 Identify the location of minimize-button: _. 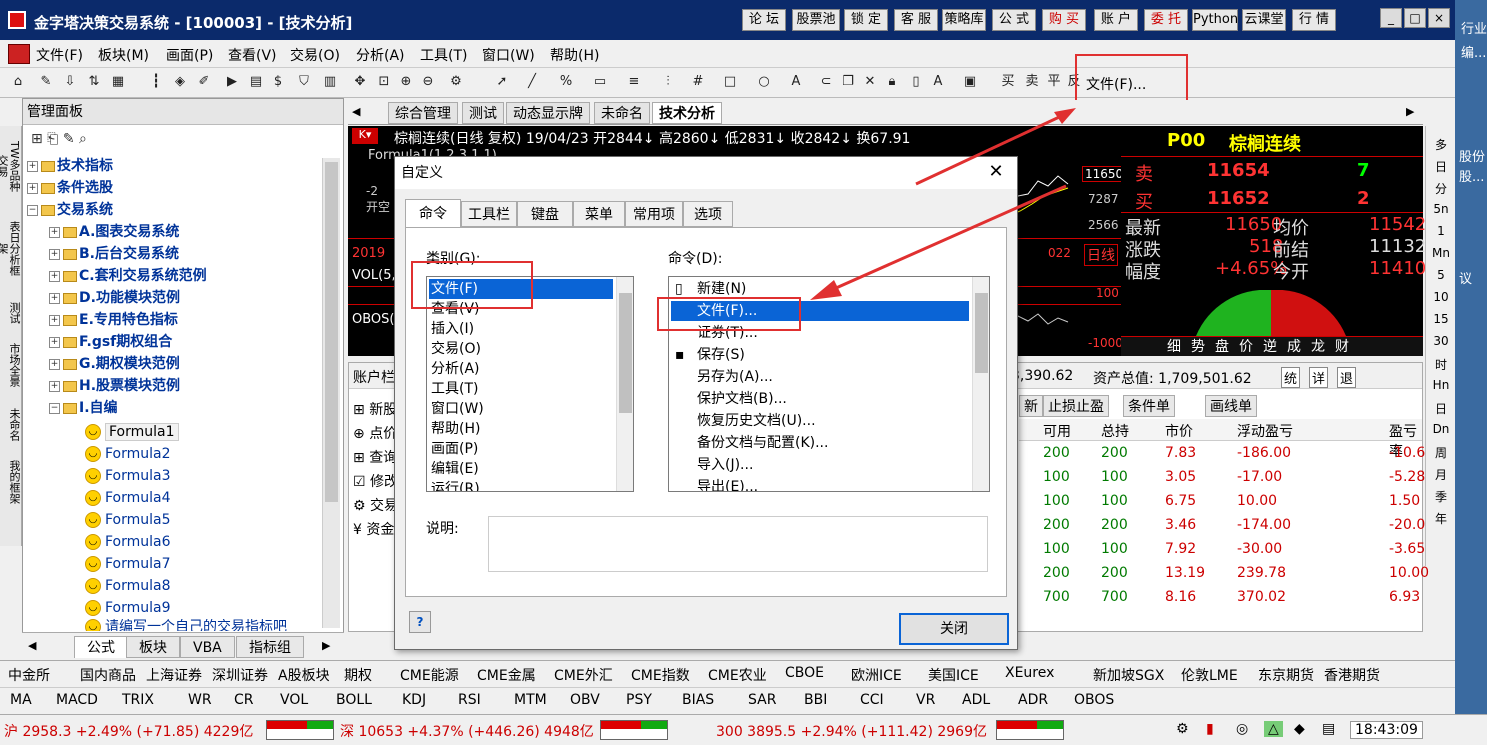
(1391, 18).